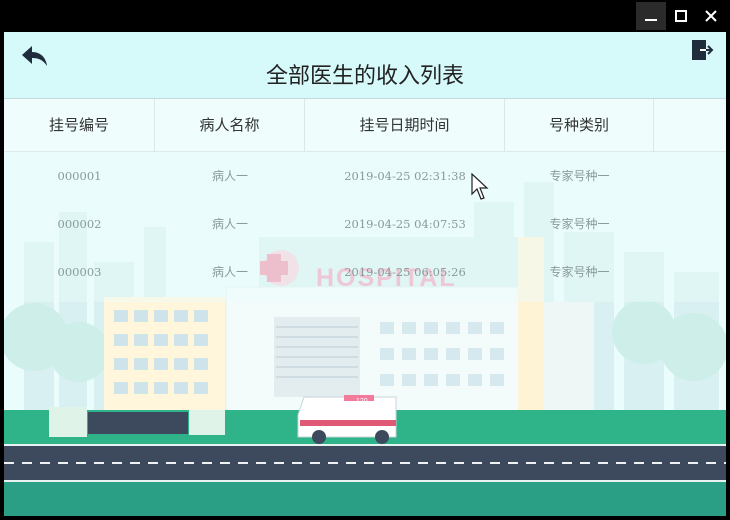 This screenshot has width=730, height=520. I want to click on cell-registration-id: 000003, so click(79, 272).